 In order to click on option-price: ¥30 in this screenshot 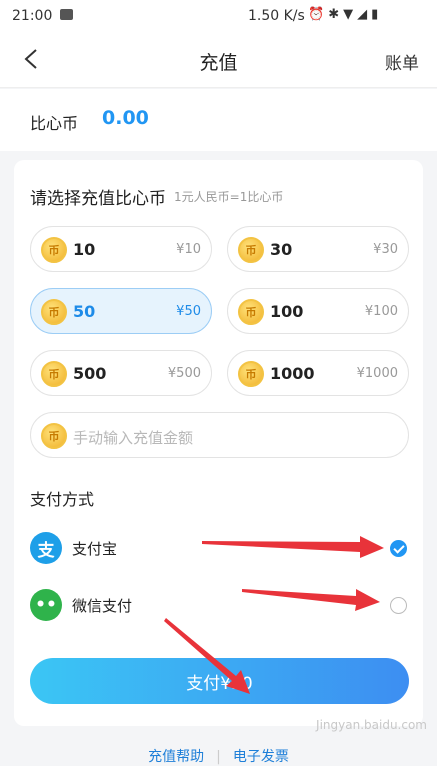, I will do `click(385, 249)`.